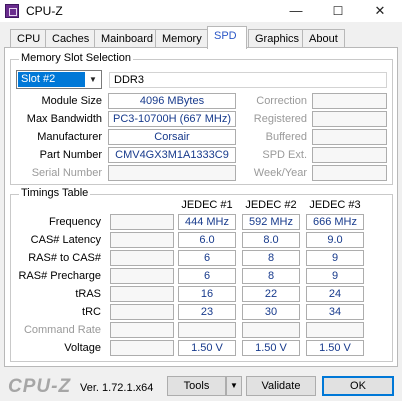  I want to click on memory-type-field: DDR3, so click(248, 80).